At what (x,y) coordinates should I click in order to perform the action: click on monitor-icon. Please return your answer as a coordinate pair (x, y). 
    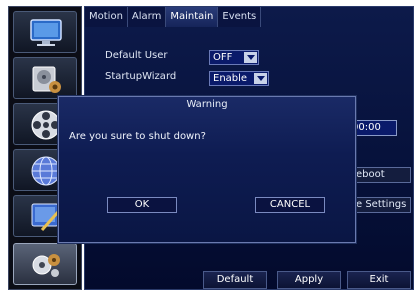
    Looking at the image, I should click on (46, 32).